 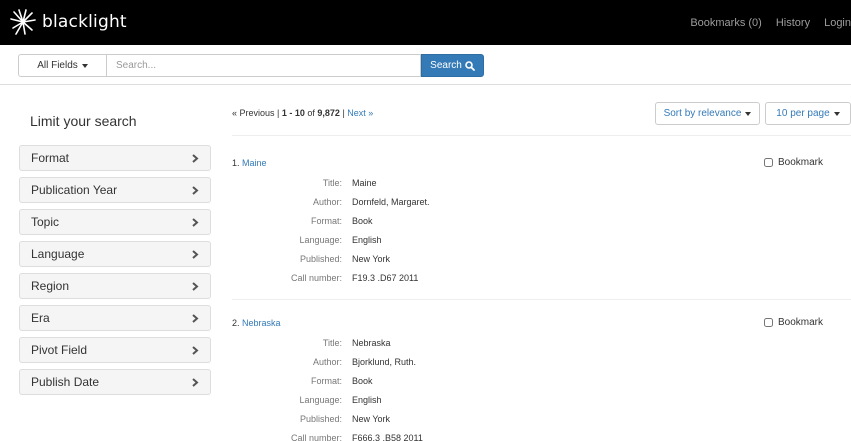 What do you see at coordinates (432, 437) in the screenshot?
I see `field-row: Call number: F666.3 .B58 2011` at bounding box center [432, 437].